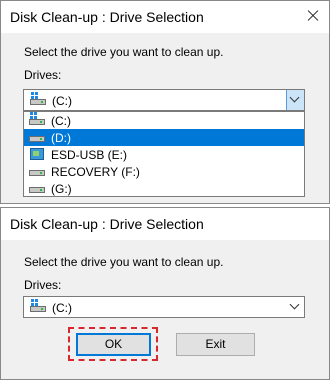 This screenshot has width=332, height=382. What do you see at coordinates (95, 172) in the screenshot?
I see `drive-option-label: RECOVERY (F:)` at bounding box center [95, 172].